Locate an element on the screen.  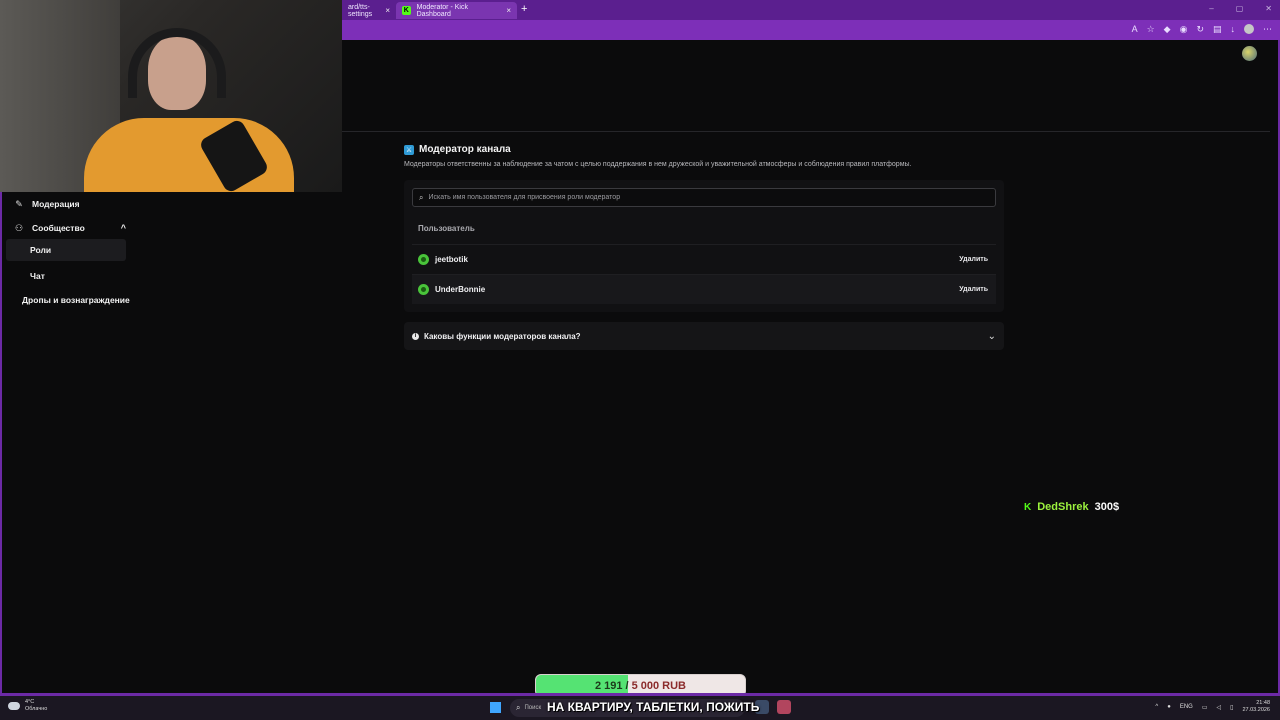
toolbar-icons: A ☆ ◆ ◉ ↻ ▤ ↓ ⋯ is located at coordinates (1202, 29).